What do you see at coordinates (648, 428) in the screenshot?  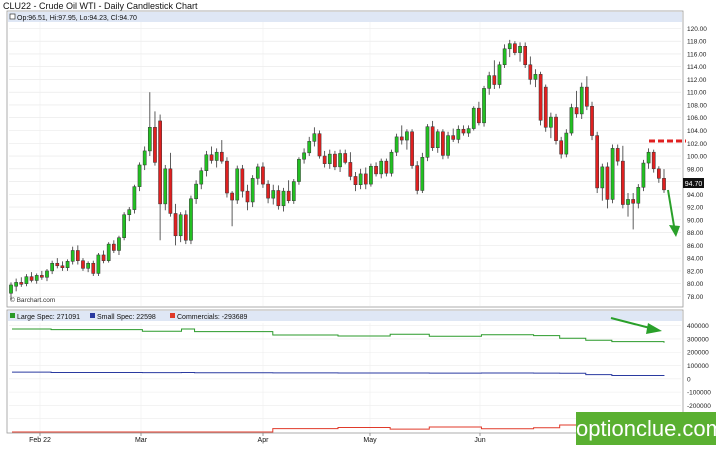 I see `brand-watermark: optionclue.com` at bounding box center [648, 428].